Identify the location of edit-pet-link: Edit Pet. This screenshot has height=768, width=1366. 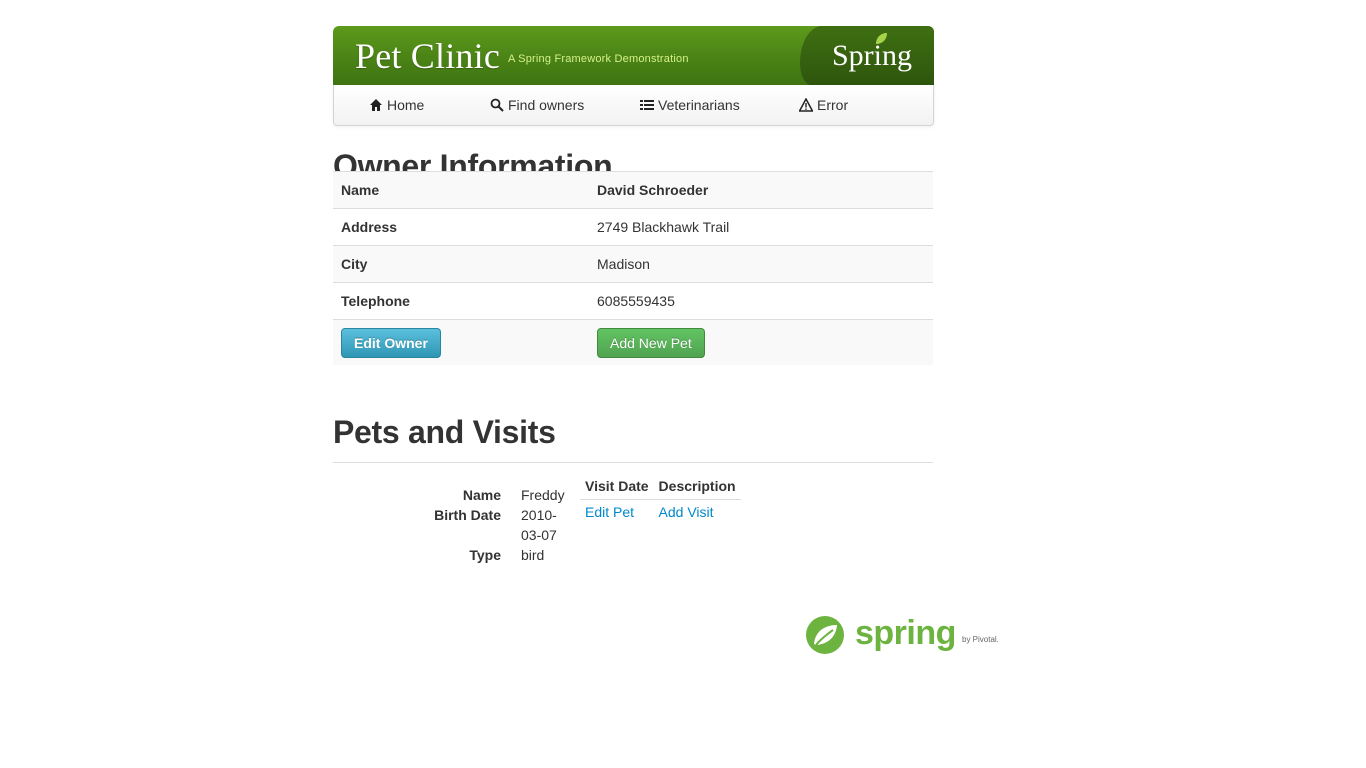
(609, 512).